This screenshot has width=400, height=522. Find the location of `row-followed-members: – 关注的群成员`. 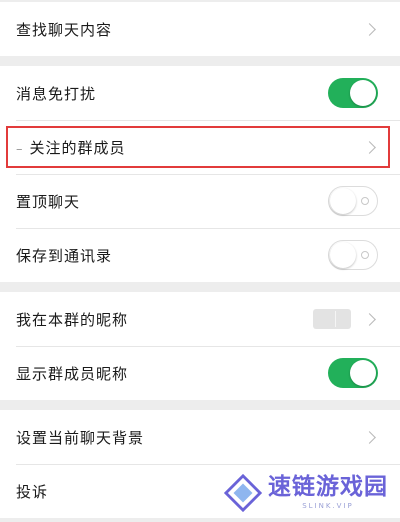

row-followed-members: – 关注的群成员 is located at coordinates (200, 147).